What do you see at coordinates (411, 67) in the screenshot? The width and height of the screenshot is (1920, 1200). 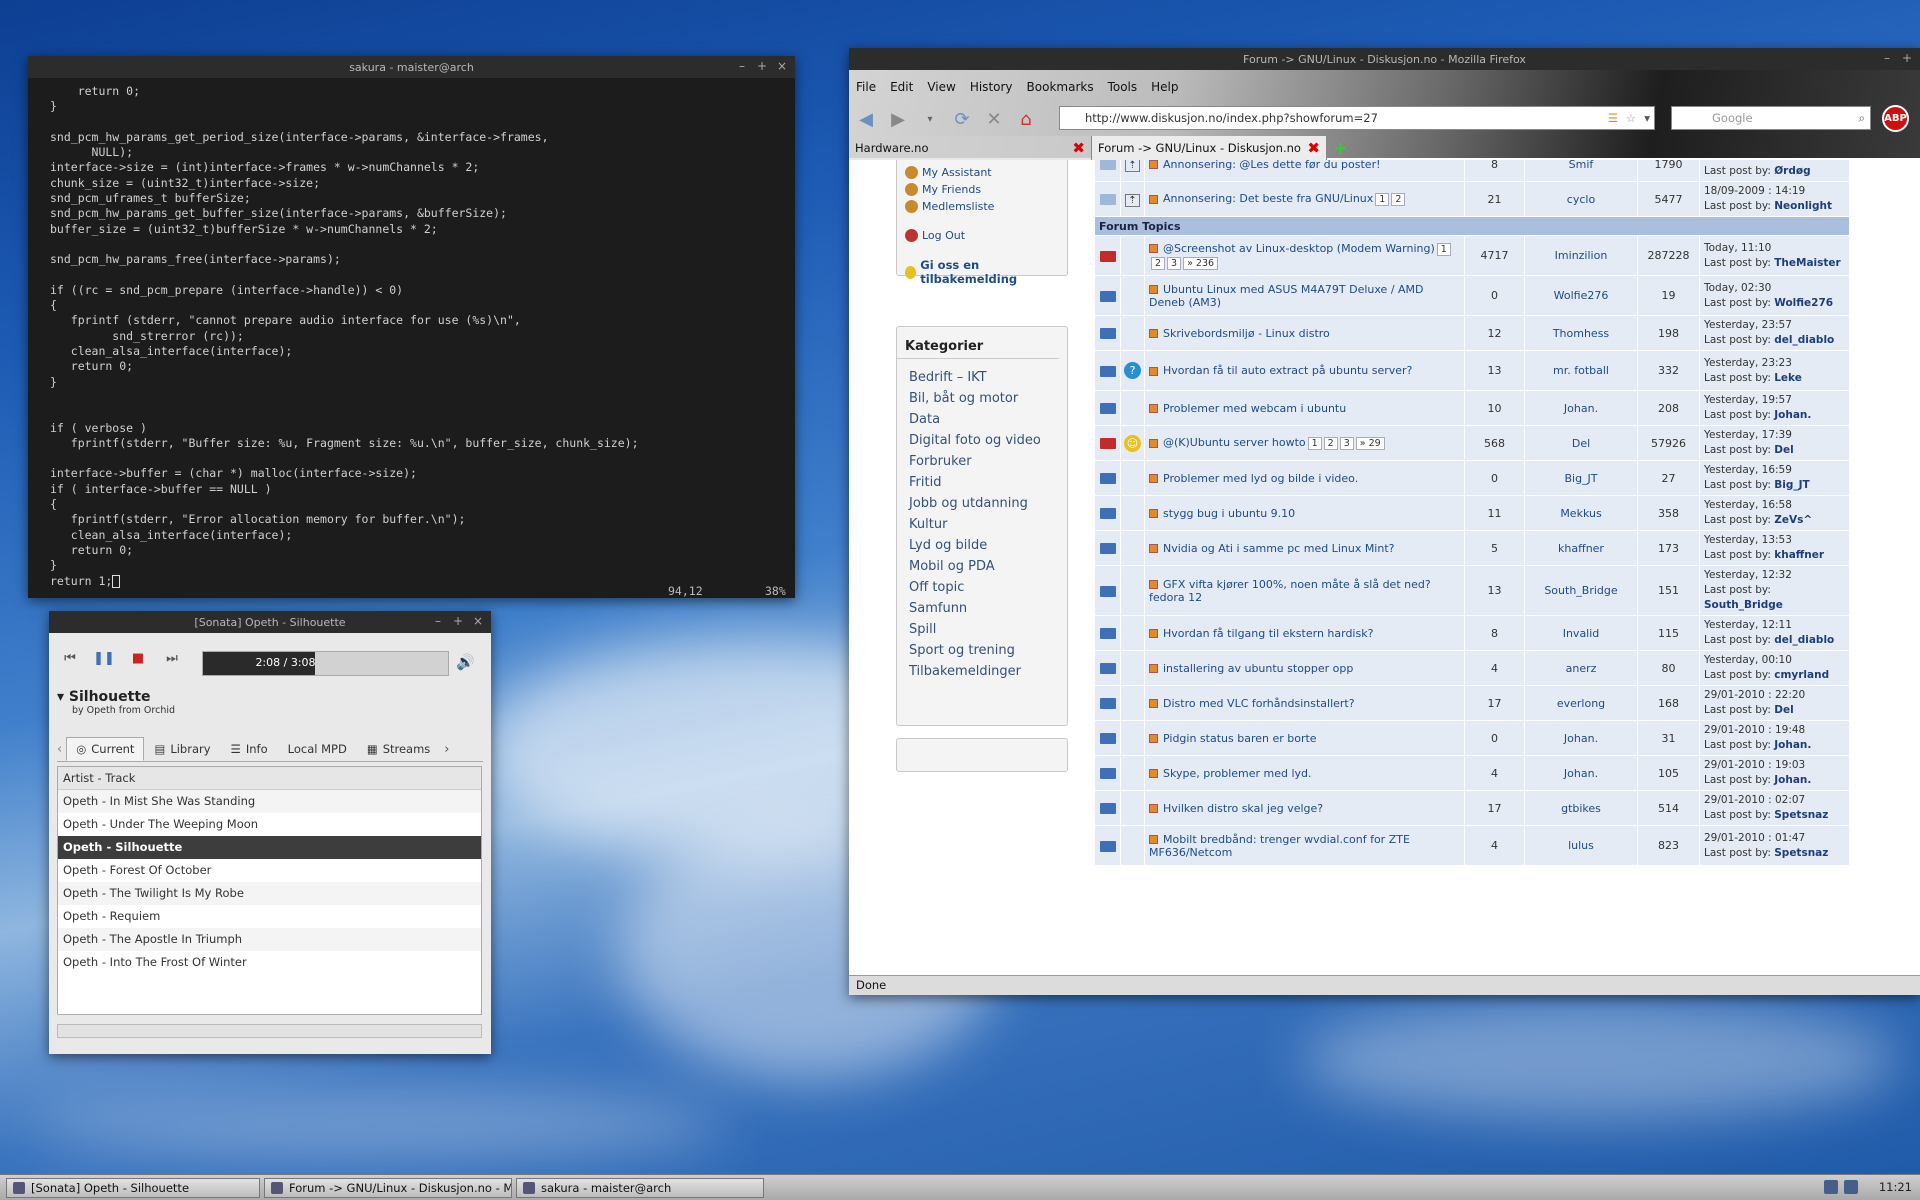 I see `terminal-titlebar: sakura - maister@arch – + ×` at bounding box center [411, 67].